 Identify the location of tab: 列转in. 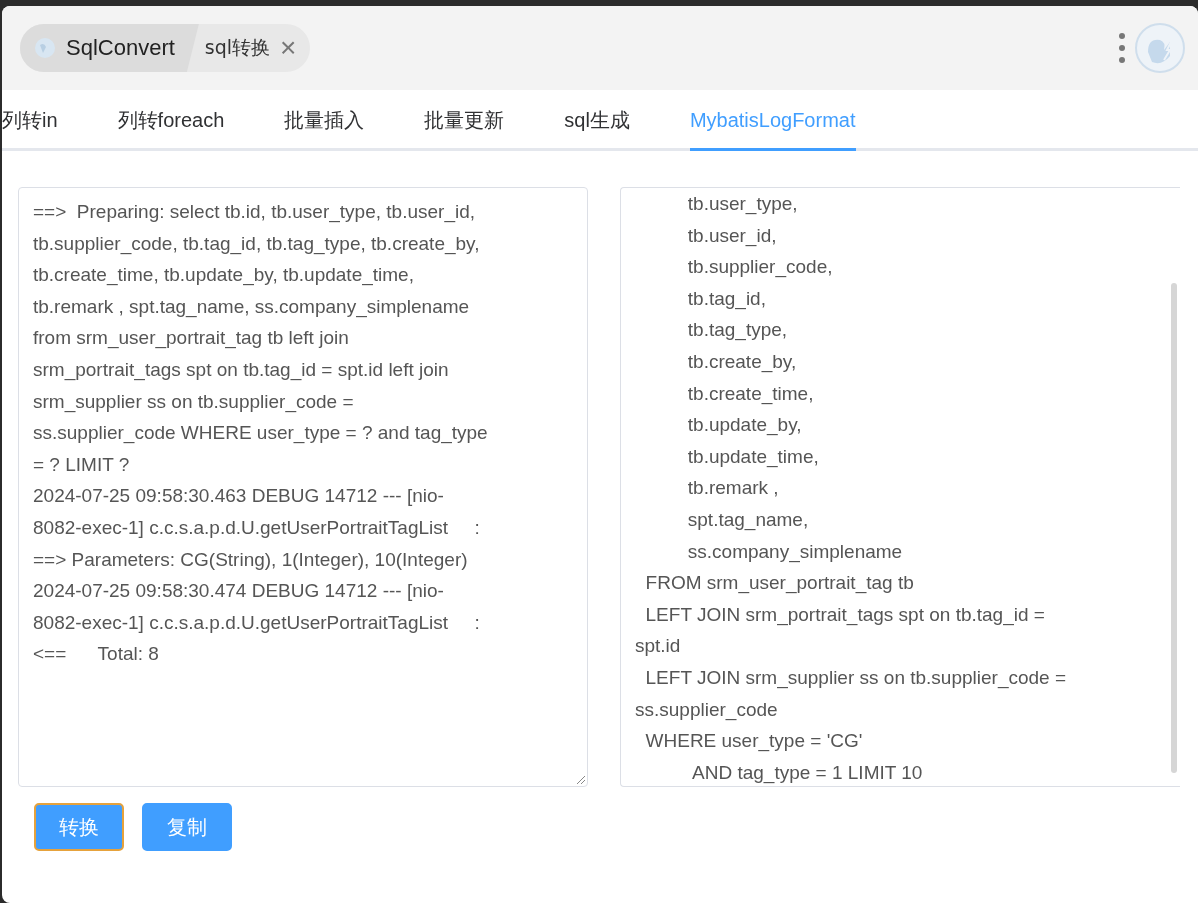
(30, 122).